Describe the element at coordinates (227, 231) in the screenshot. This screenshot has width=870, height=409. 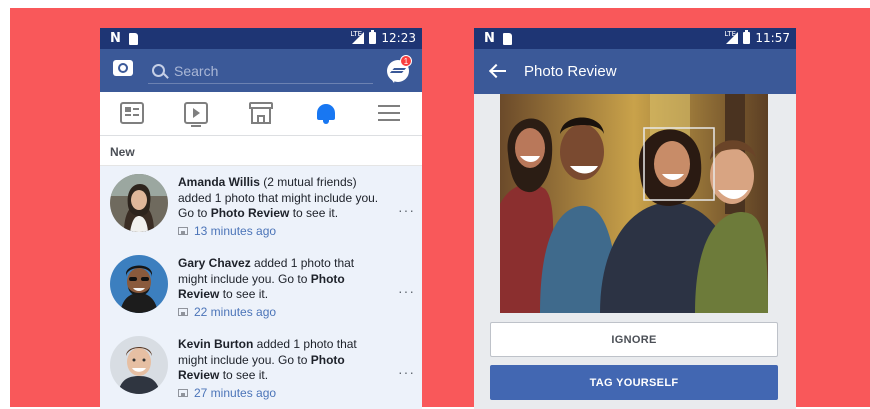
I see `notification-time: 13 minutes ago` at that location.